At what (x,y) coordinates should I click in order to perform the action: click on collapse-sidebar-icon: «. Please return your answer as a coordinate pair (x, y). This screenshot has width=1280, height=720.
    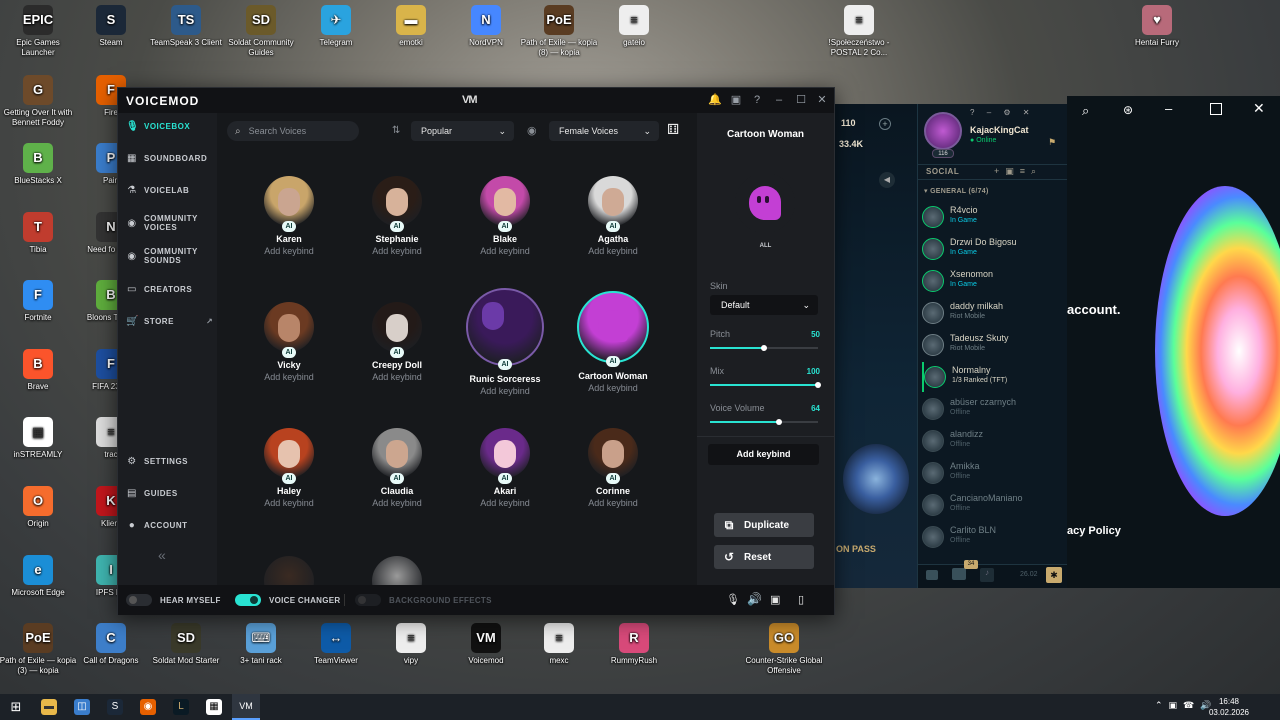
    Looking at the image, I should click on (162, 555).